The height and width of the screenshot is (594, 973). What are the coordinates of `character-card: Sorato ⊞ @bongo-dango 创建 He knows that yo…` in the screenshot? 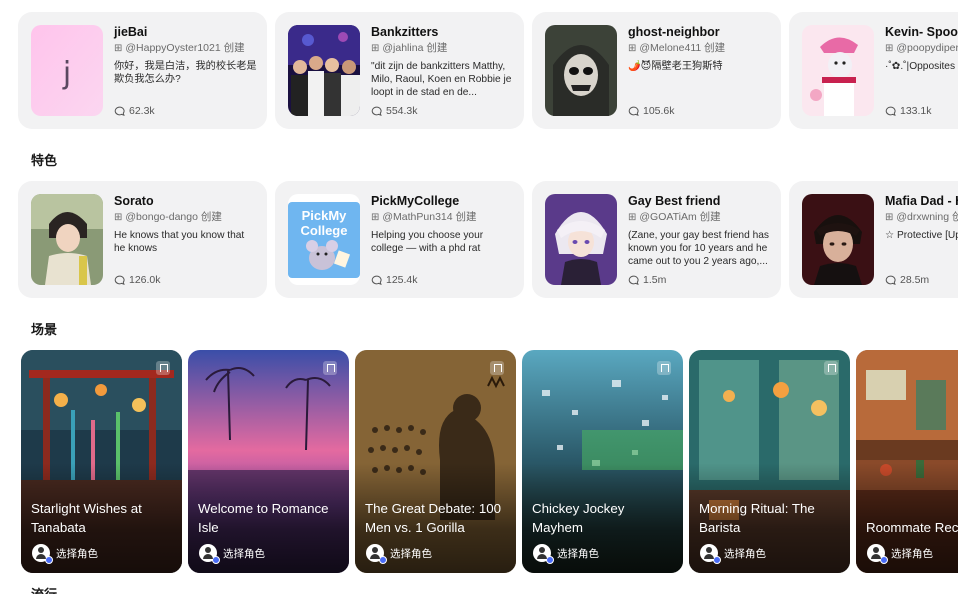 It's located at (142, 239).